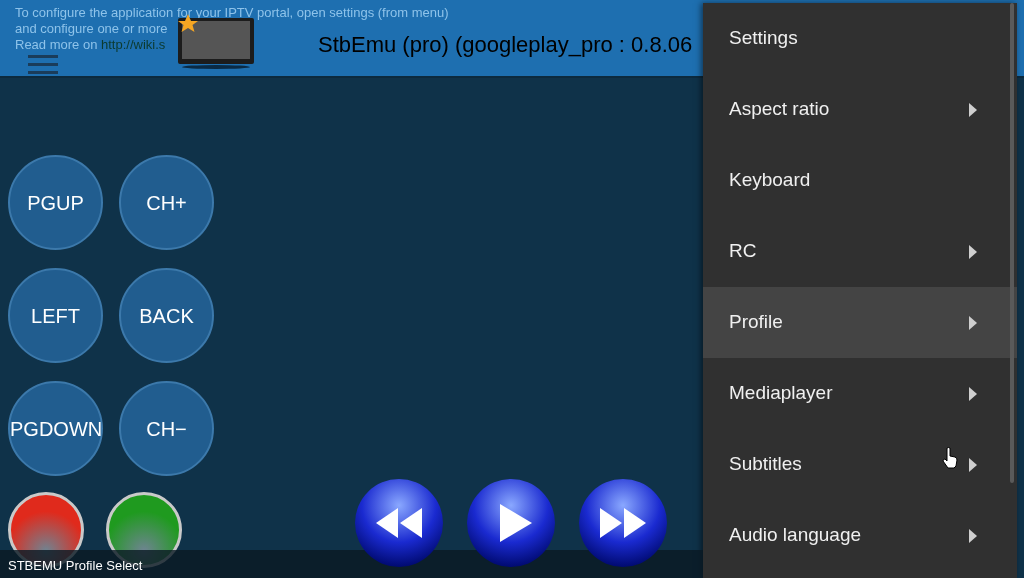 Image resolution: width=1024 pixels, height=578 pixels. Describe the element at coordinates (55, 202) in the screenshot. I see `remote-key-button: PGUP` at that location.